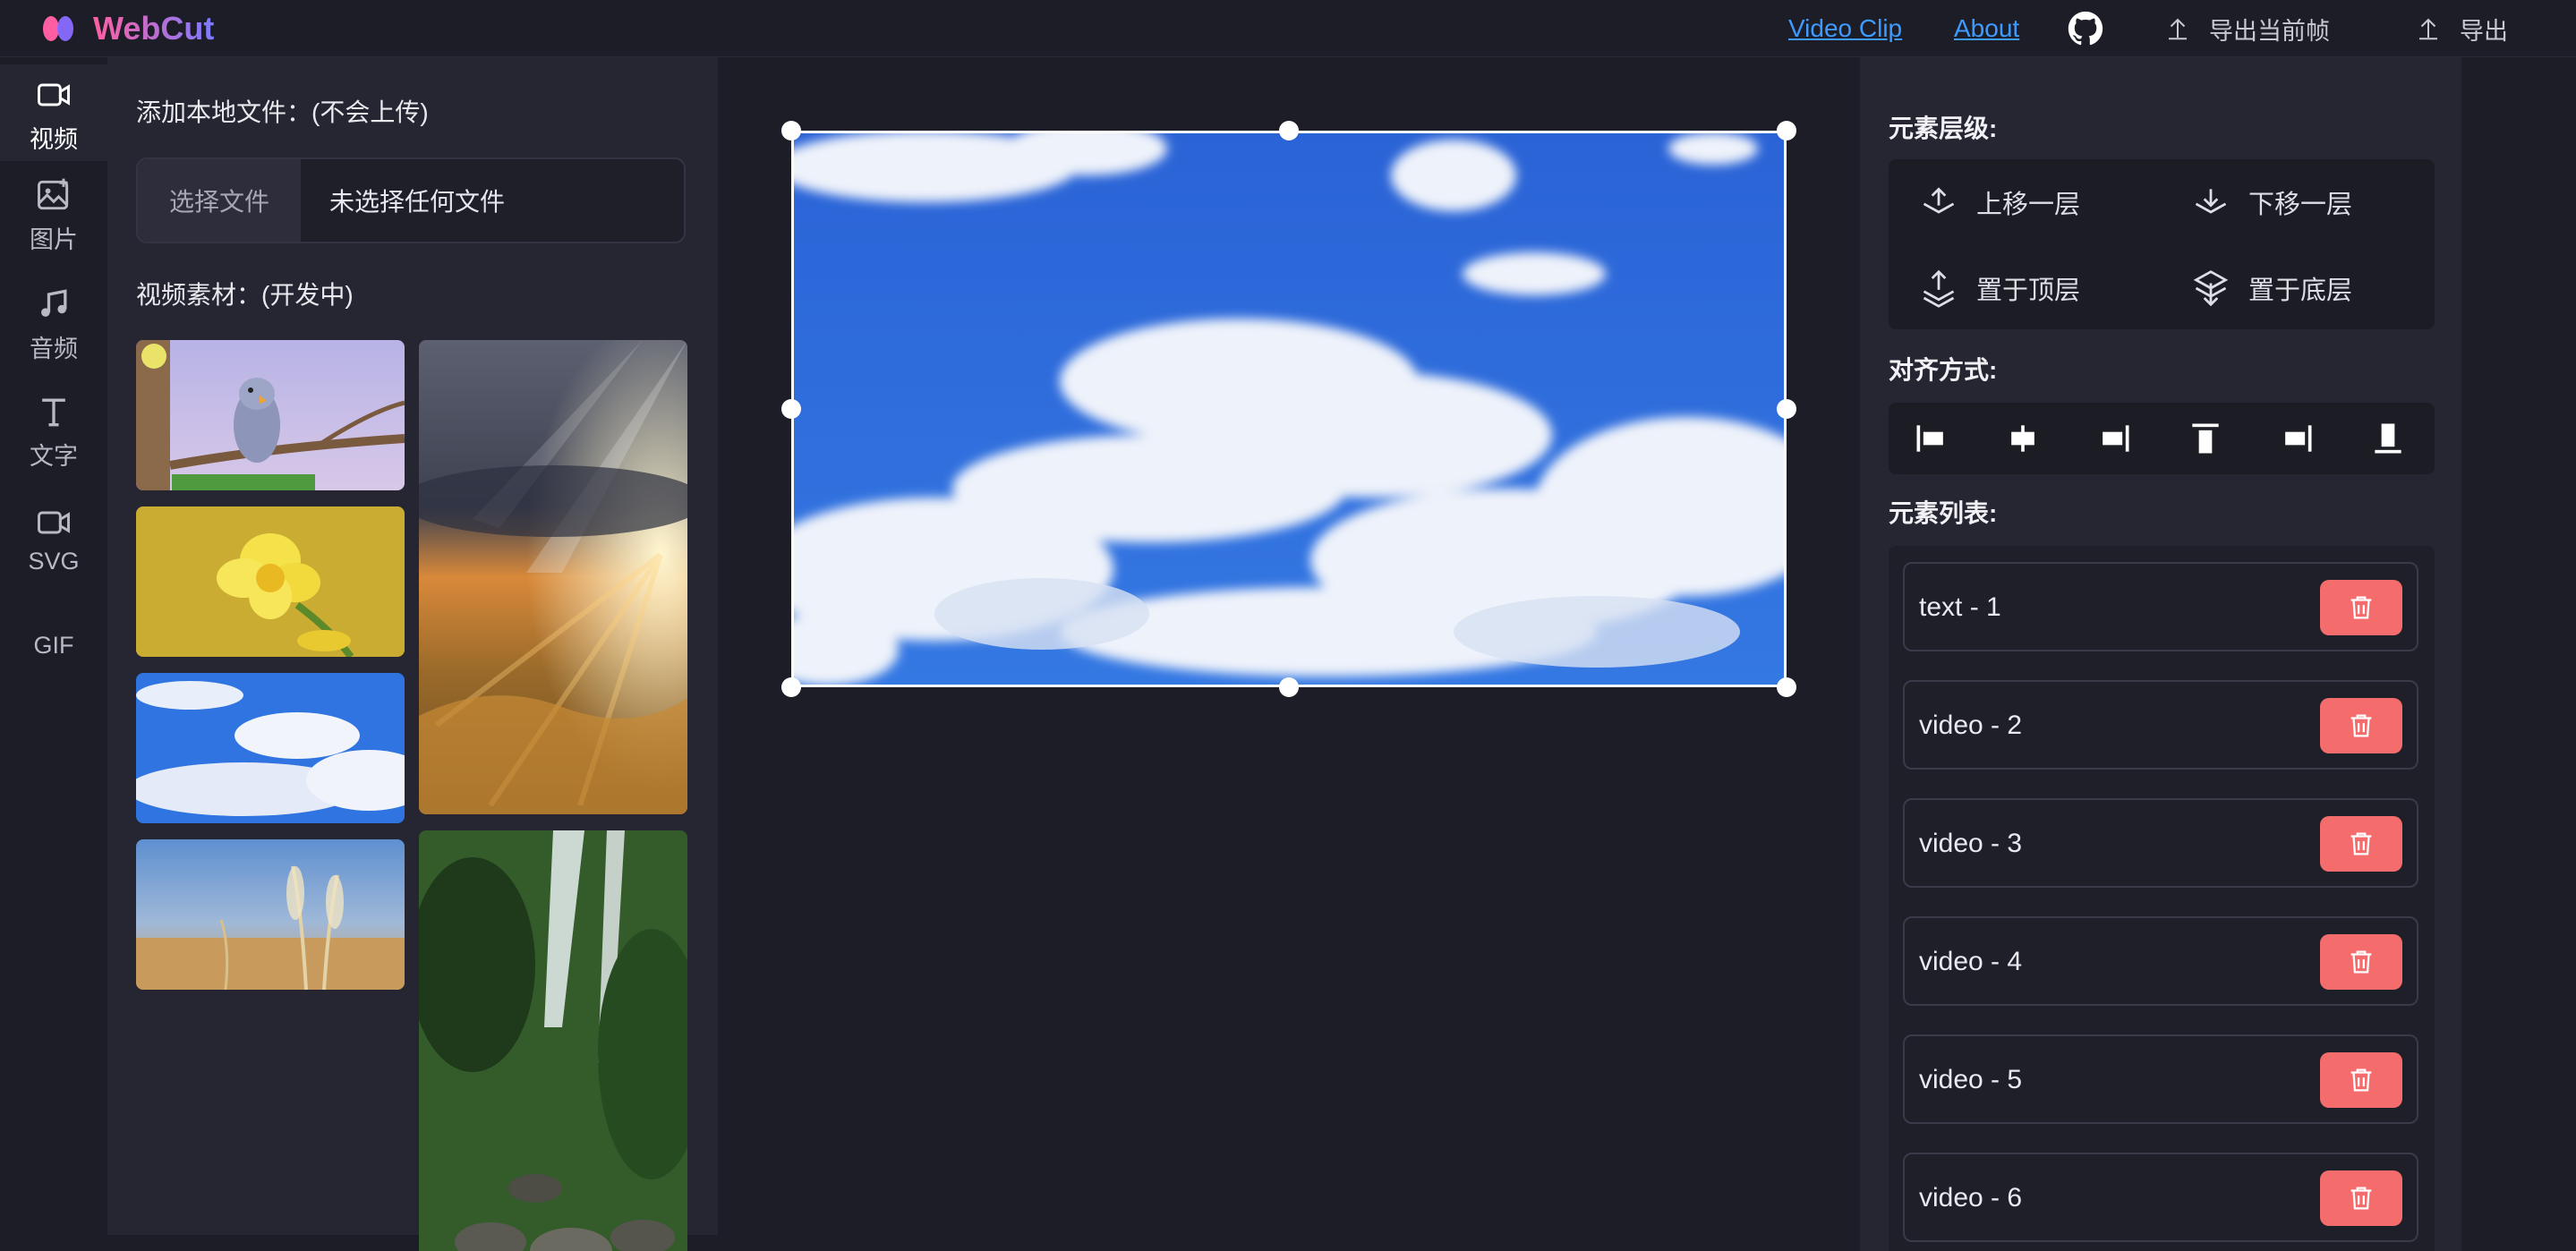  Describe the element at coordinates (1943, 370) in the screenshot. I see `alignment-title: 对齐方式:` at that location.